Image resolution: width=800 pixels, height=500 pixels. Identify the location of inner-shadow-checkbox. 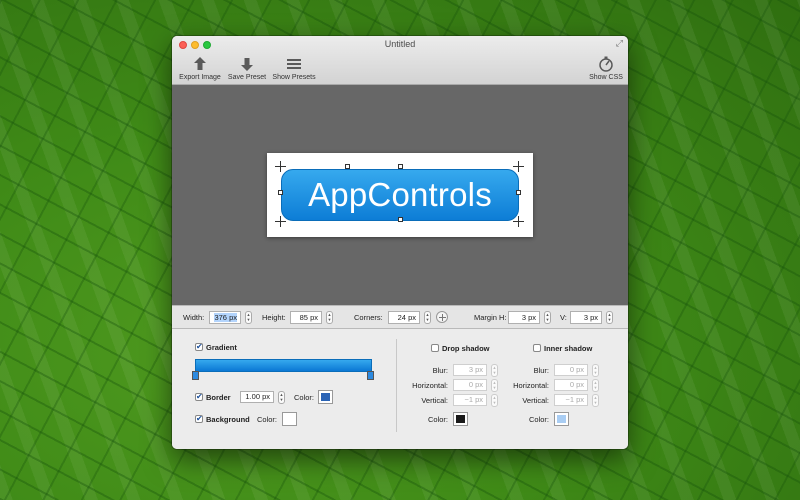
(537, 348).